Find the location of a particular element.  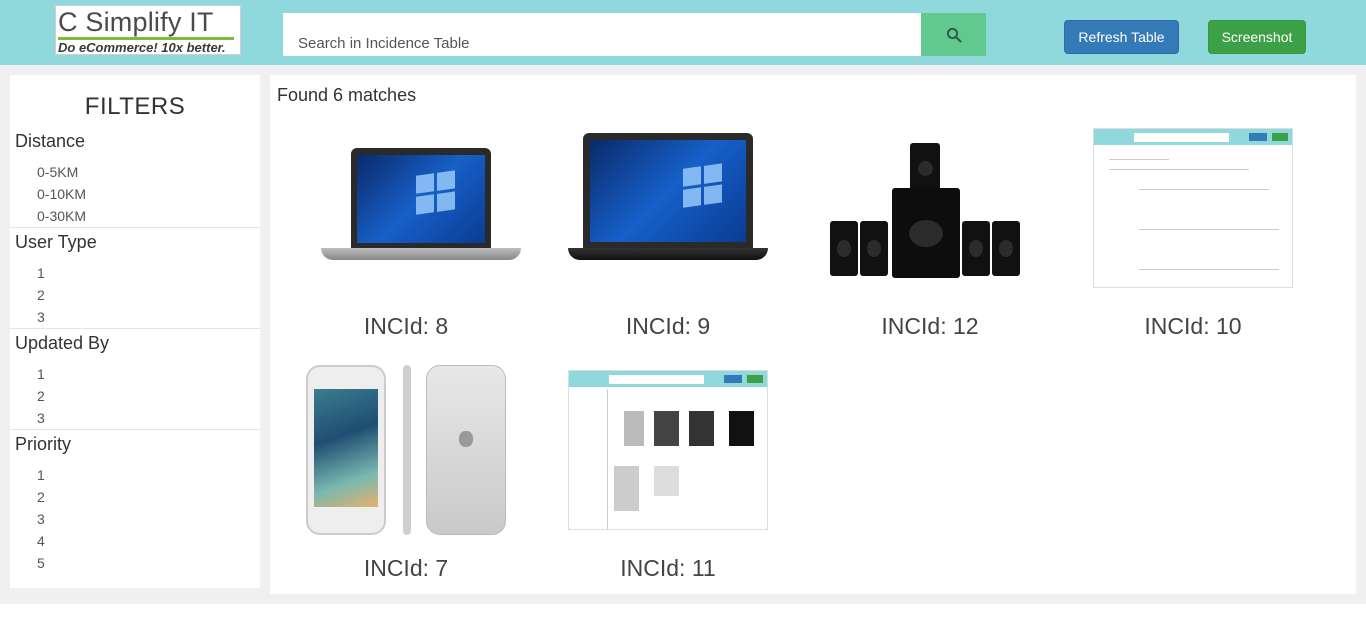

filter-title: User Type is located at coordinates (56, 242).